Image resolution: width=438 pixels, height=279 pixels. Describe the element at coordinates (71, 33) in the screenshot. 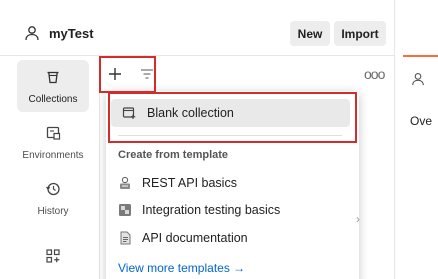

I see `workspace-name: myTest` at that location.